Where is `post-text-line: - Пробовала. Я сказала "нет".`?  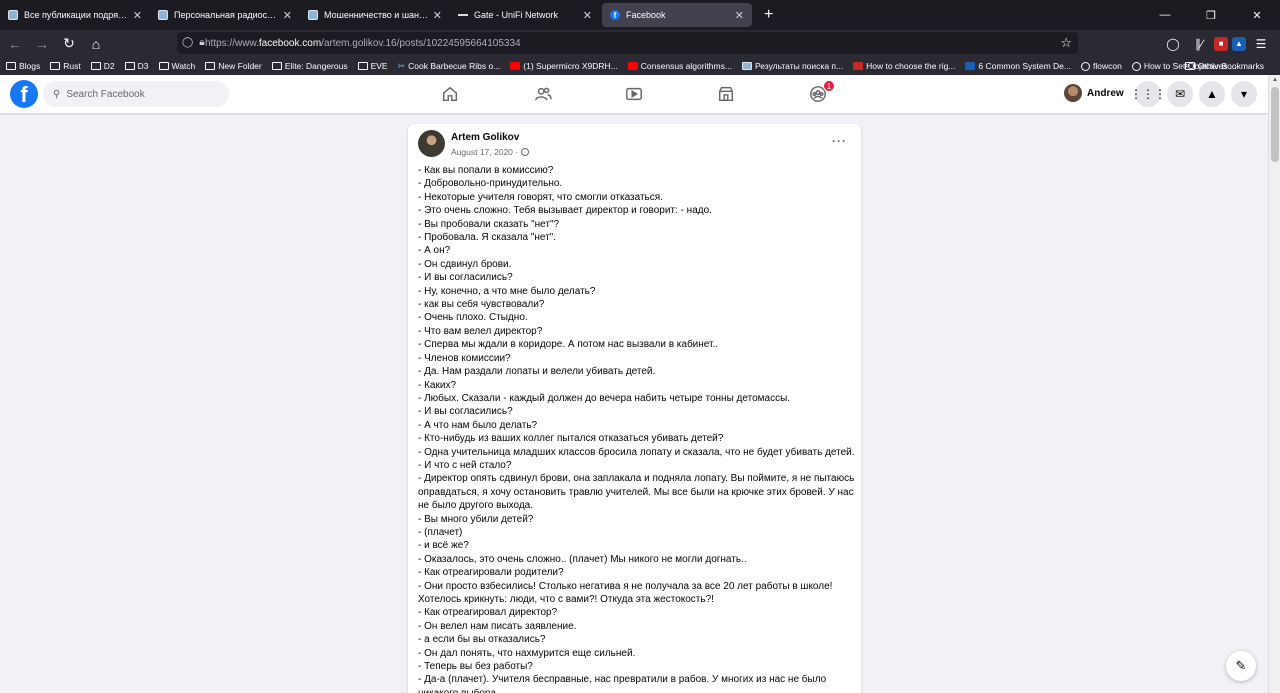
post-text-line: - Пробовала. Я сказала "нет". is located at coordinates (487, 238).